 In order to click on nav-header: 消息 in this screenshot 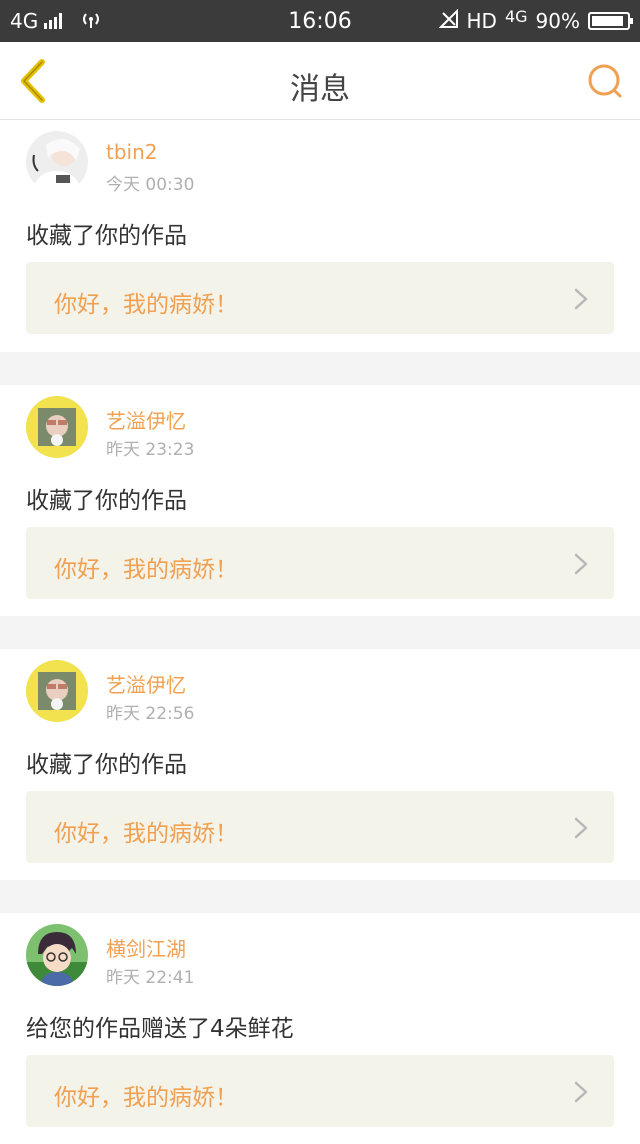, I will do `click(320, 81)`.